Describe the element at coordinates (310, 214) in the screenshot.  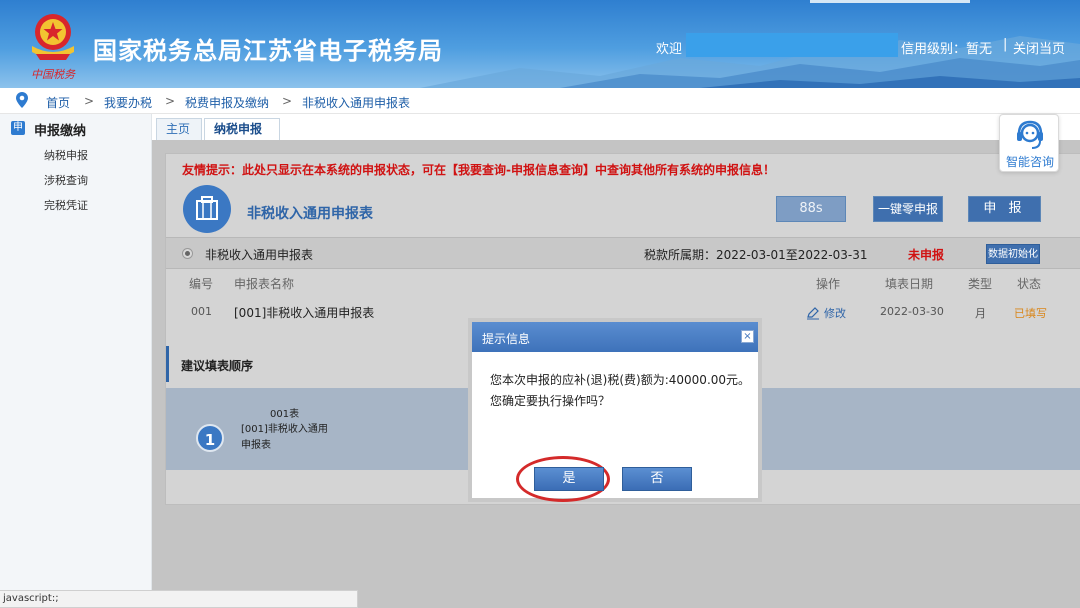
I see `form-title: 非税收入通用申报表` at that location.